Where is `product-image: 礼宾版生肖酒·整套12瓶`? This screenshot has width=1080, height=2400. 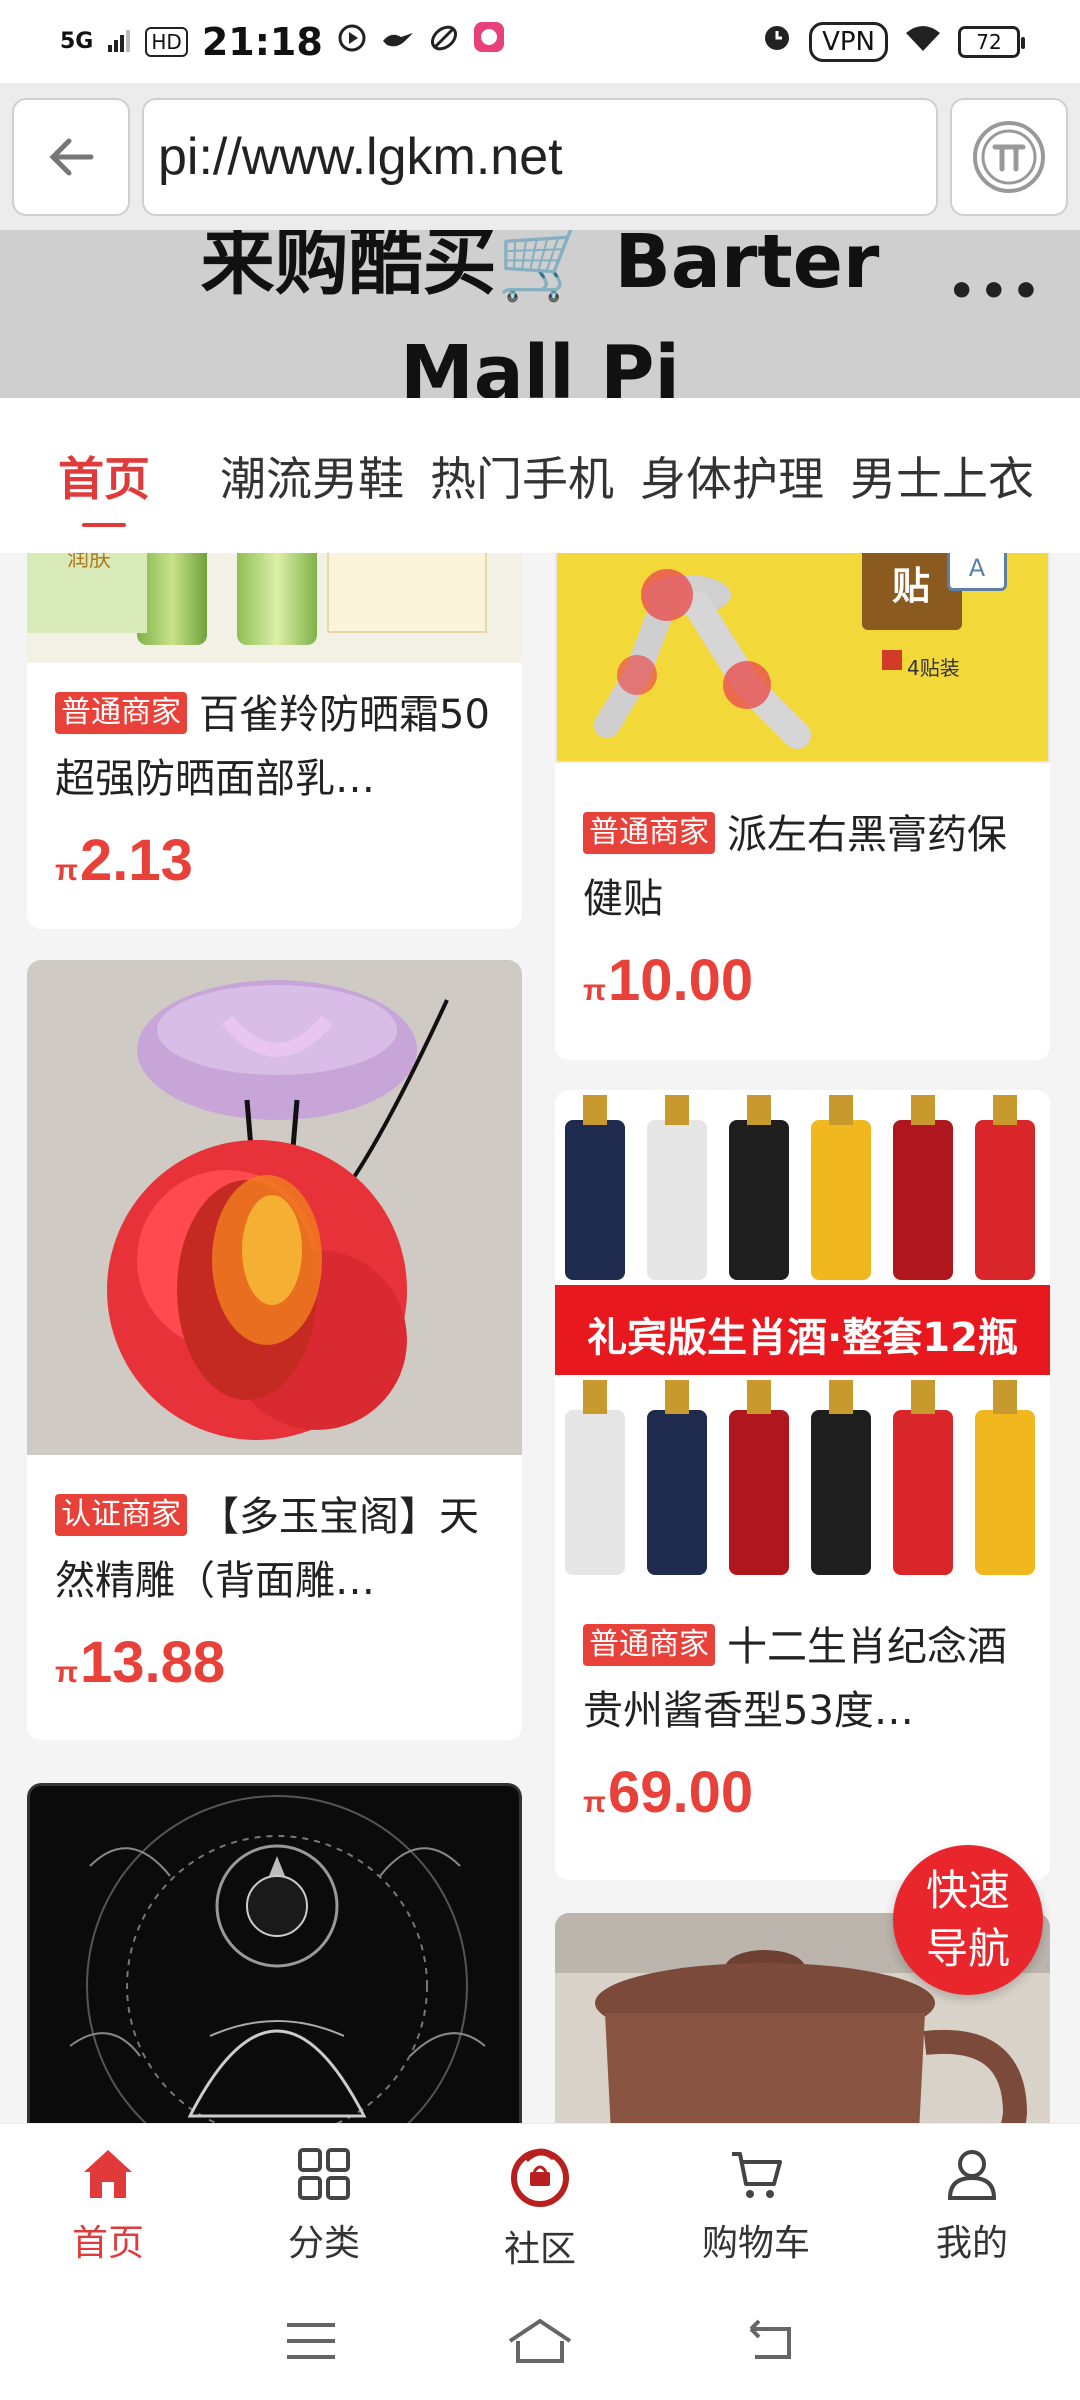
product-image: 礼宾版生肖酒·整套12瓶 is located at coordinates (802, 1337).